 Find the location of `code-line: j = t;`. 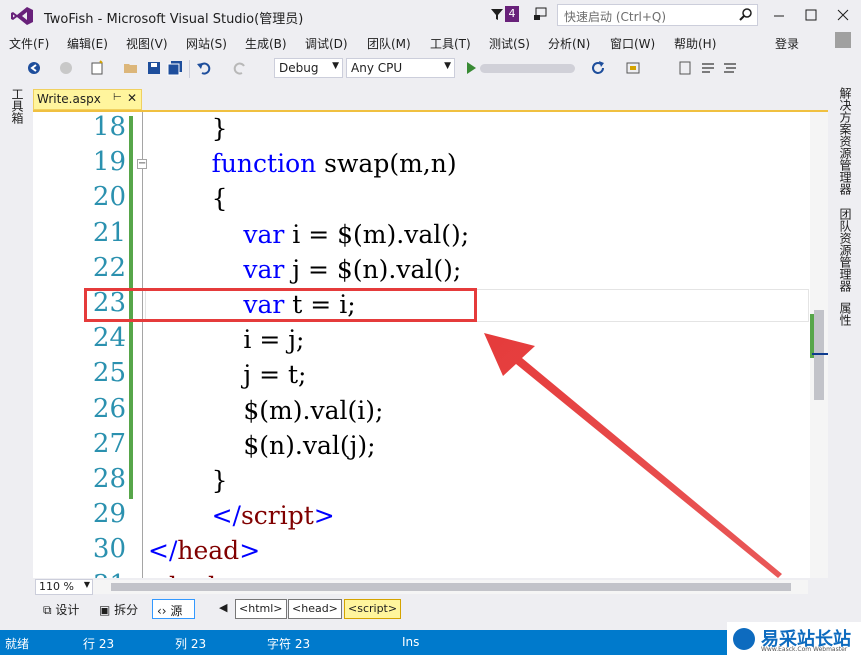

code-line: j = t; is located at coordinates (227, 374).